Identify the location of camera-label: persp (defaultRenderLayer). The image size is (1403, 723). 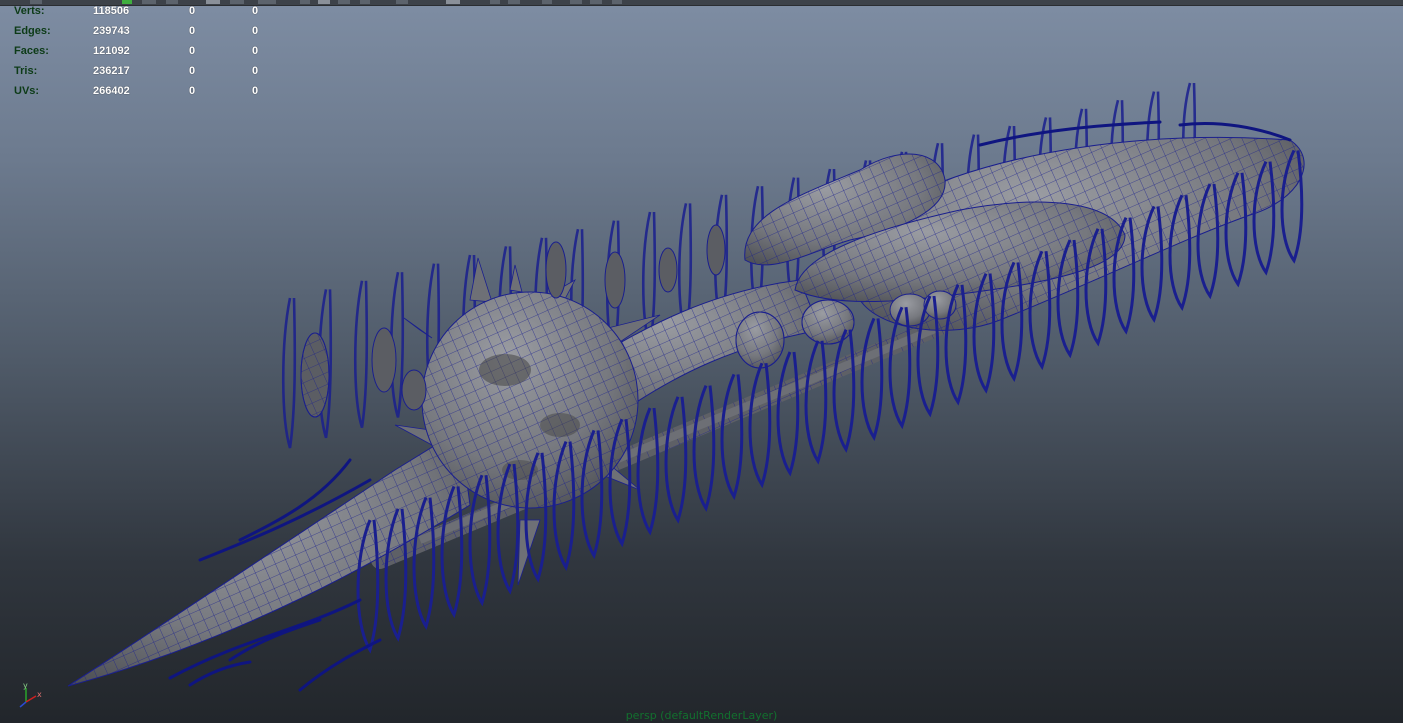
(701, 715).